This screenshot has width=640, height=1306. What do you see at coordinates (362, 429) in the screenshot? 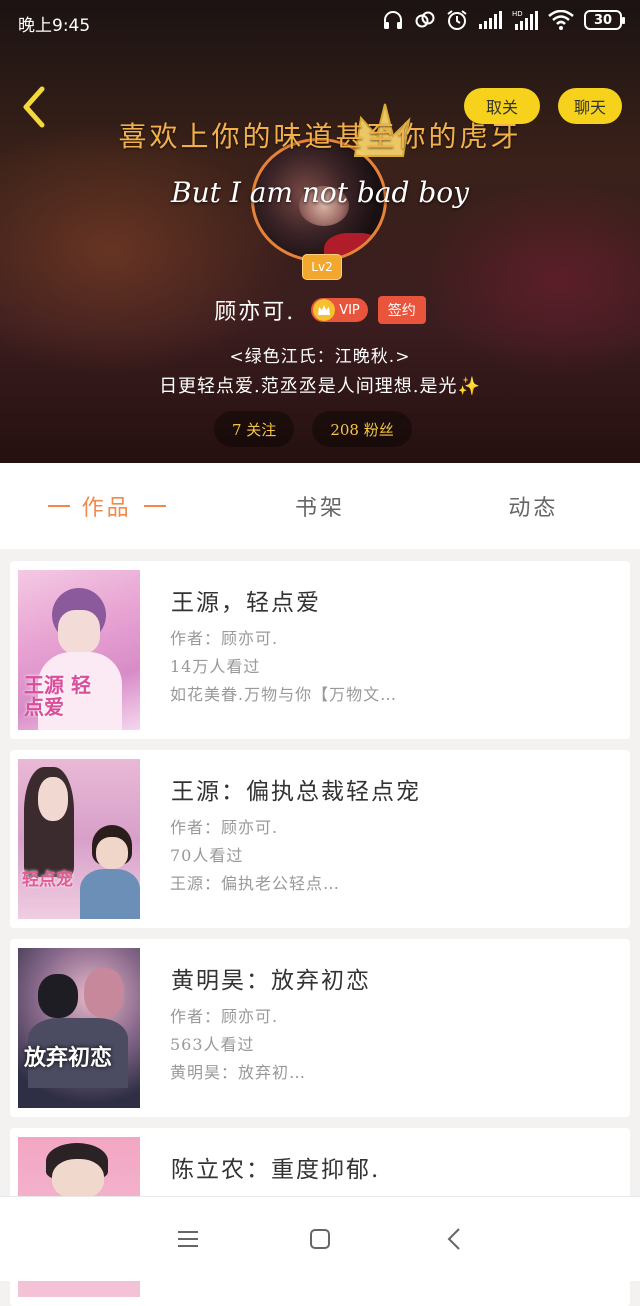
I see `fans-count: 208 粉丝` at bounding box center [362, 429].